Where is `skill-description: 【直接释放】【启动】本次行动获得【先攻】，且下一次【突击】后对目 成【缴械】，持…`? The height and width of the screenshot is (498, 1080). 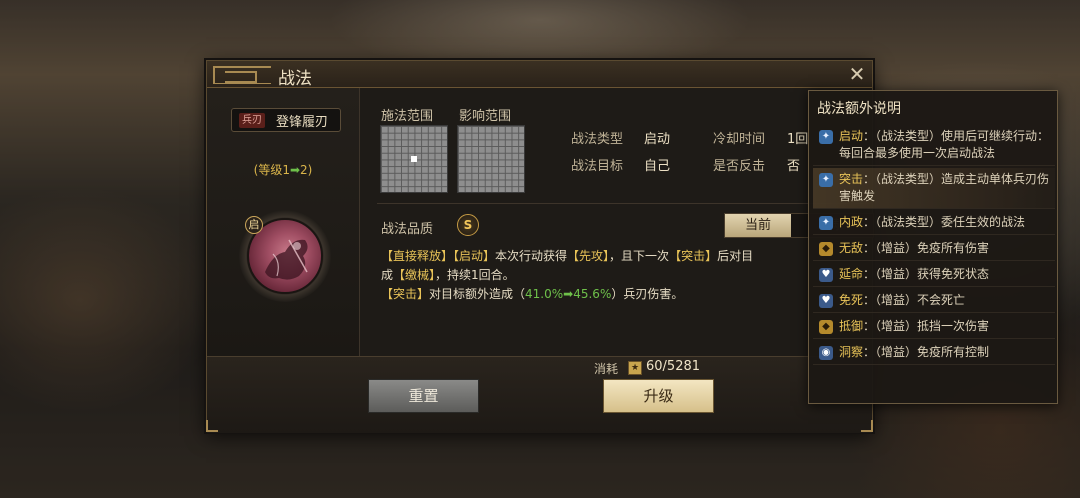 skill-description: 【直接释放】【启动】本次行动获得【先攻】，且下一次【突击】后对目 成【缴械】，持… is located at coordinates (615, 275).